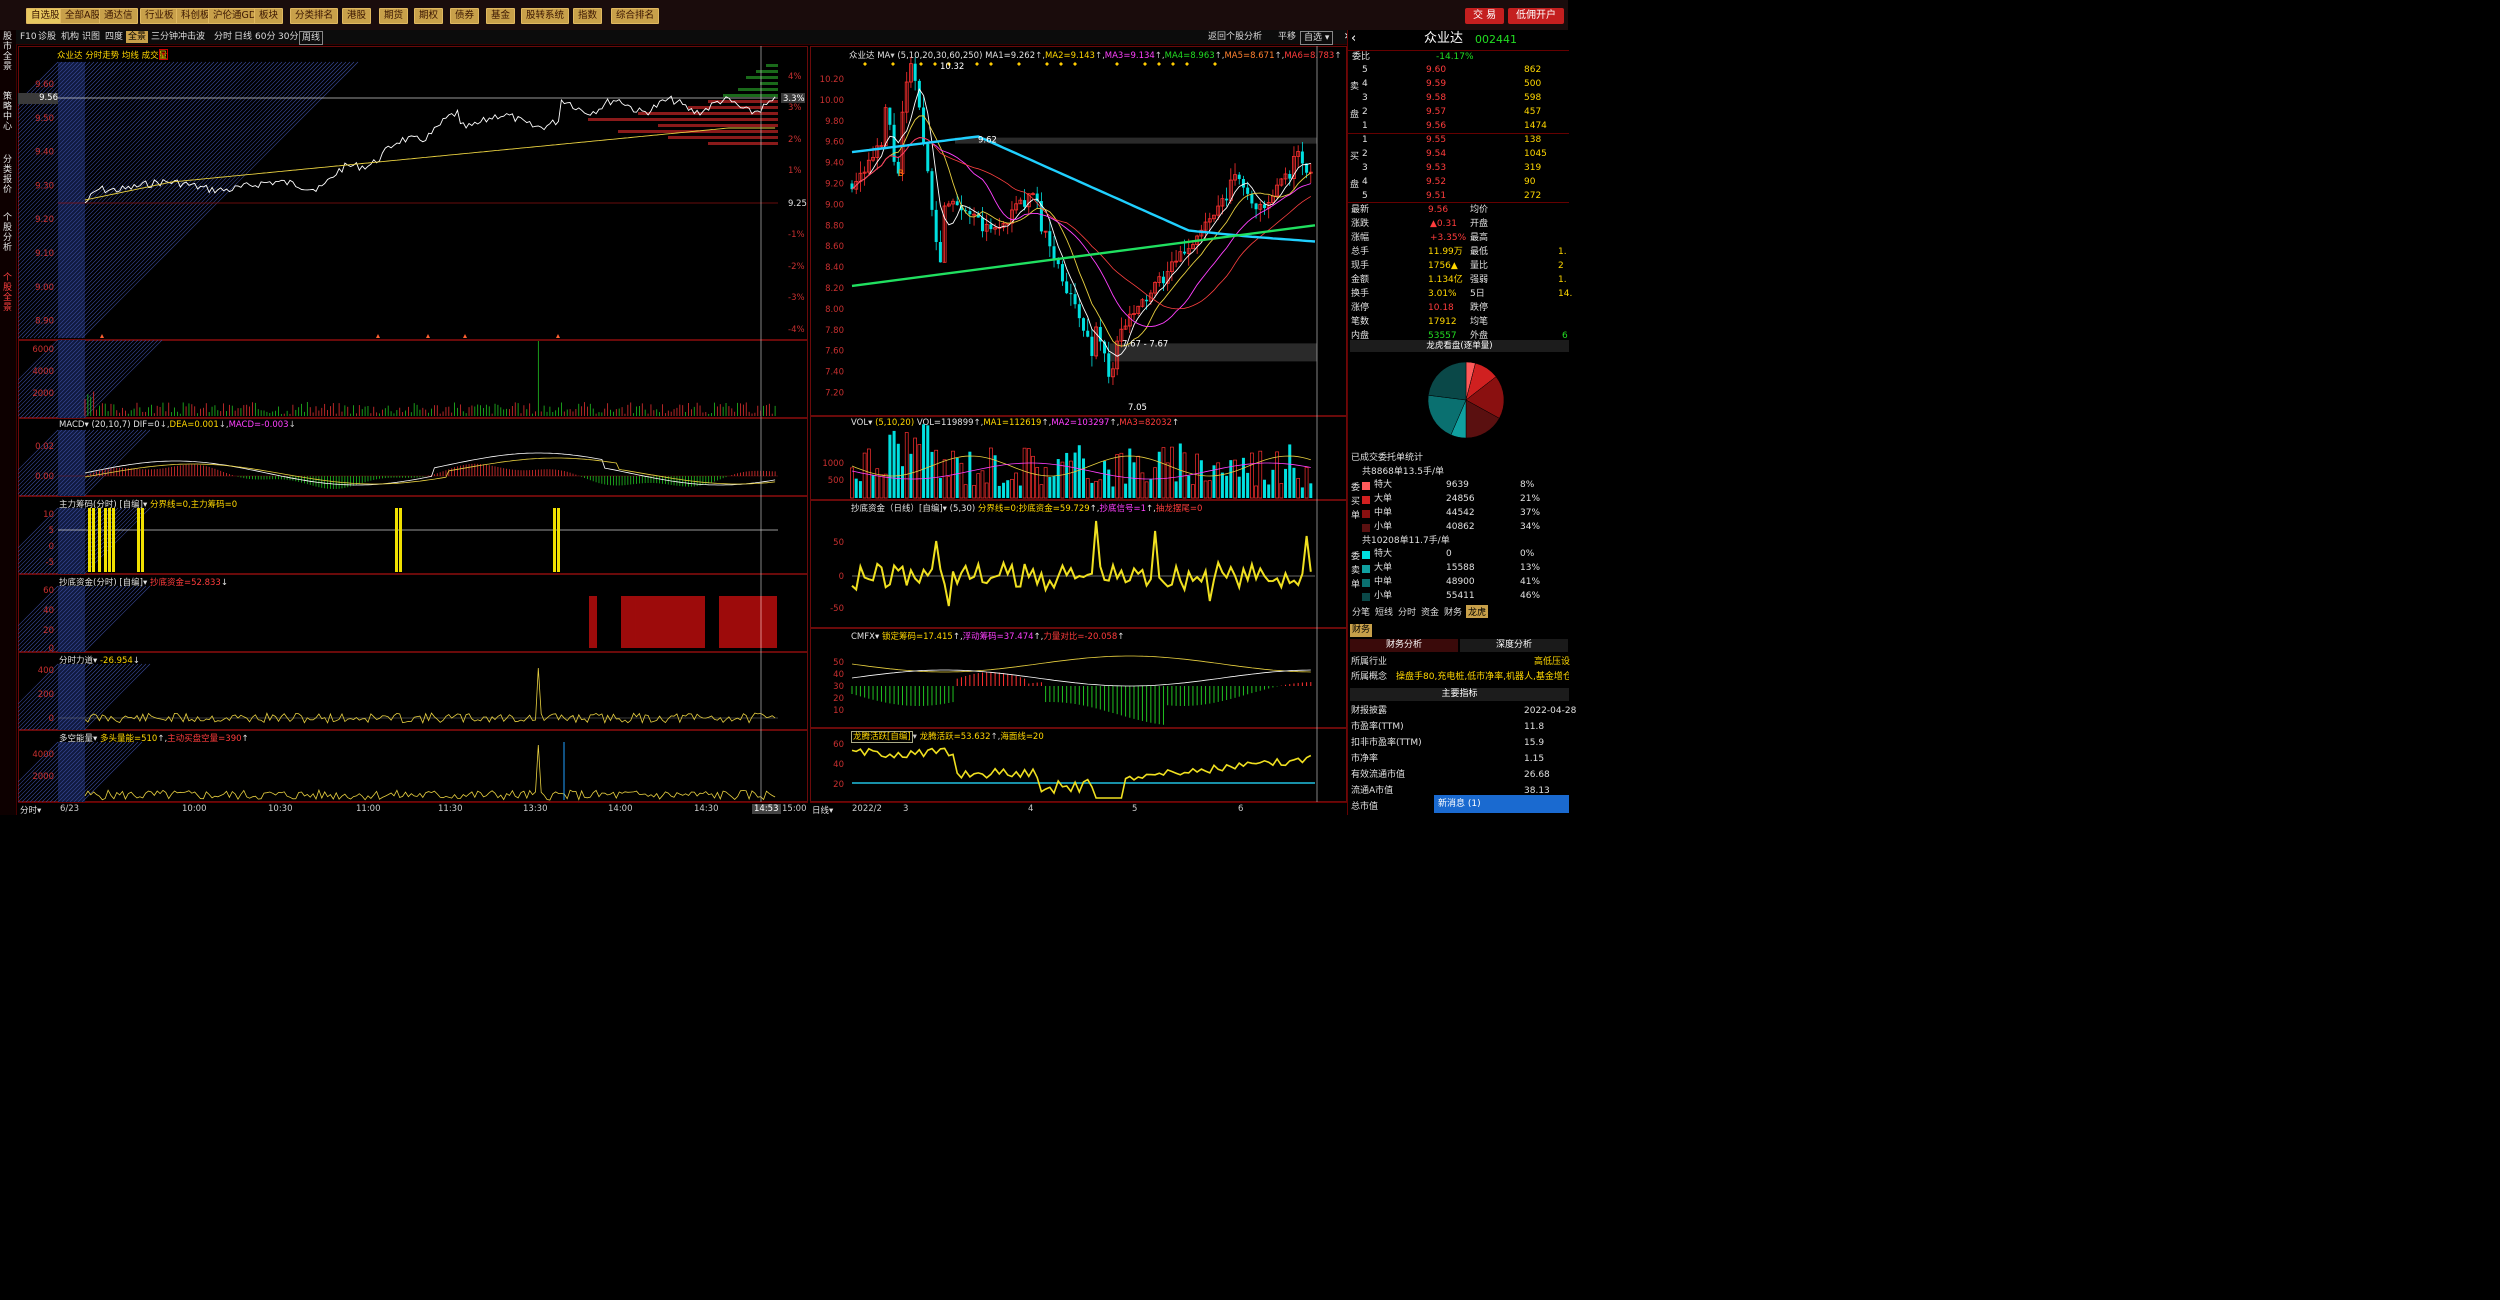 Image resolution: width=2500 pixels, height=1300 pixels. Describe the element at coordinates (1458, 70) in the screenshot. I see `ask-row: 5 9.60 862` at that location.